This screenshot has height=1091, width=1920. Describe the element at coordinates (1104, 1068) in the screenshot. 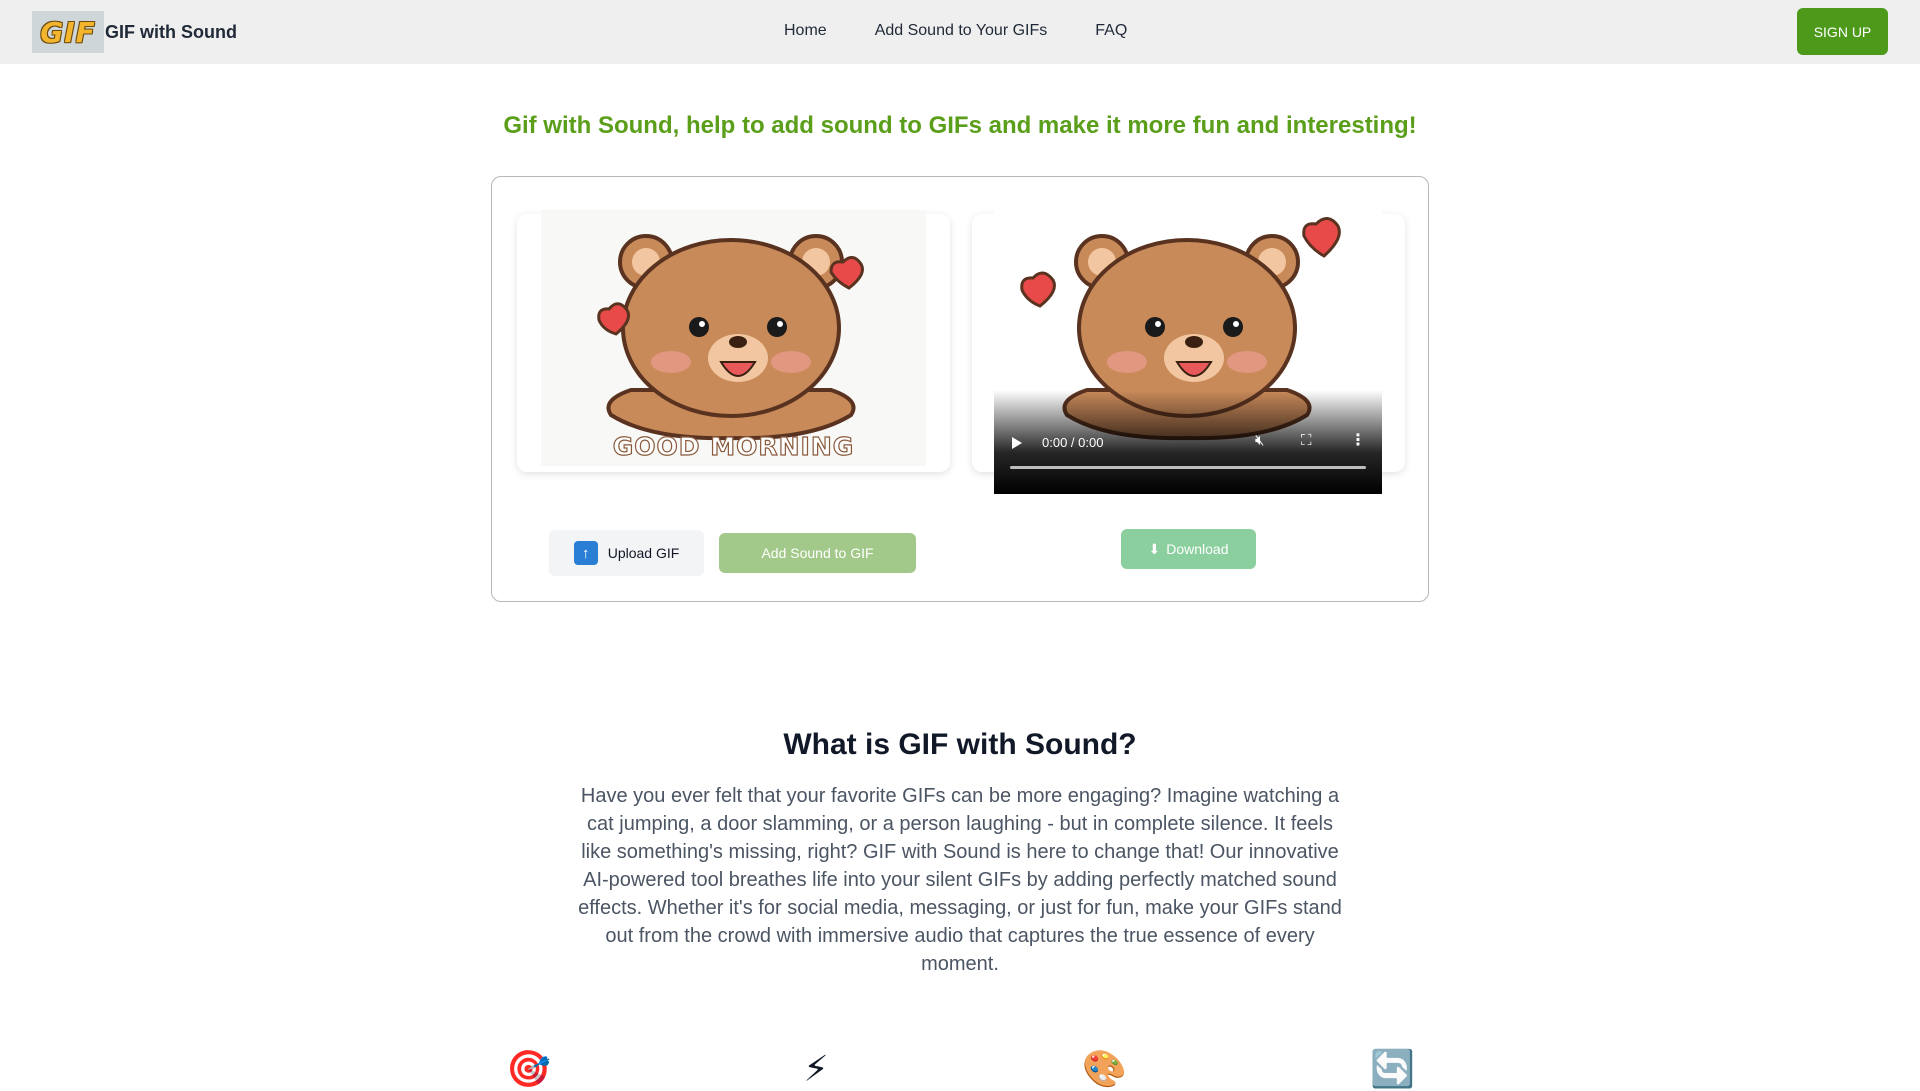

I see `palette-icon: 🎨` at that location.